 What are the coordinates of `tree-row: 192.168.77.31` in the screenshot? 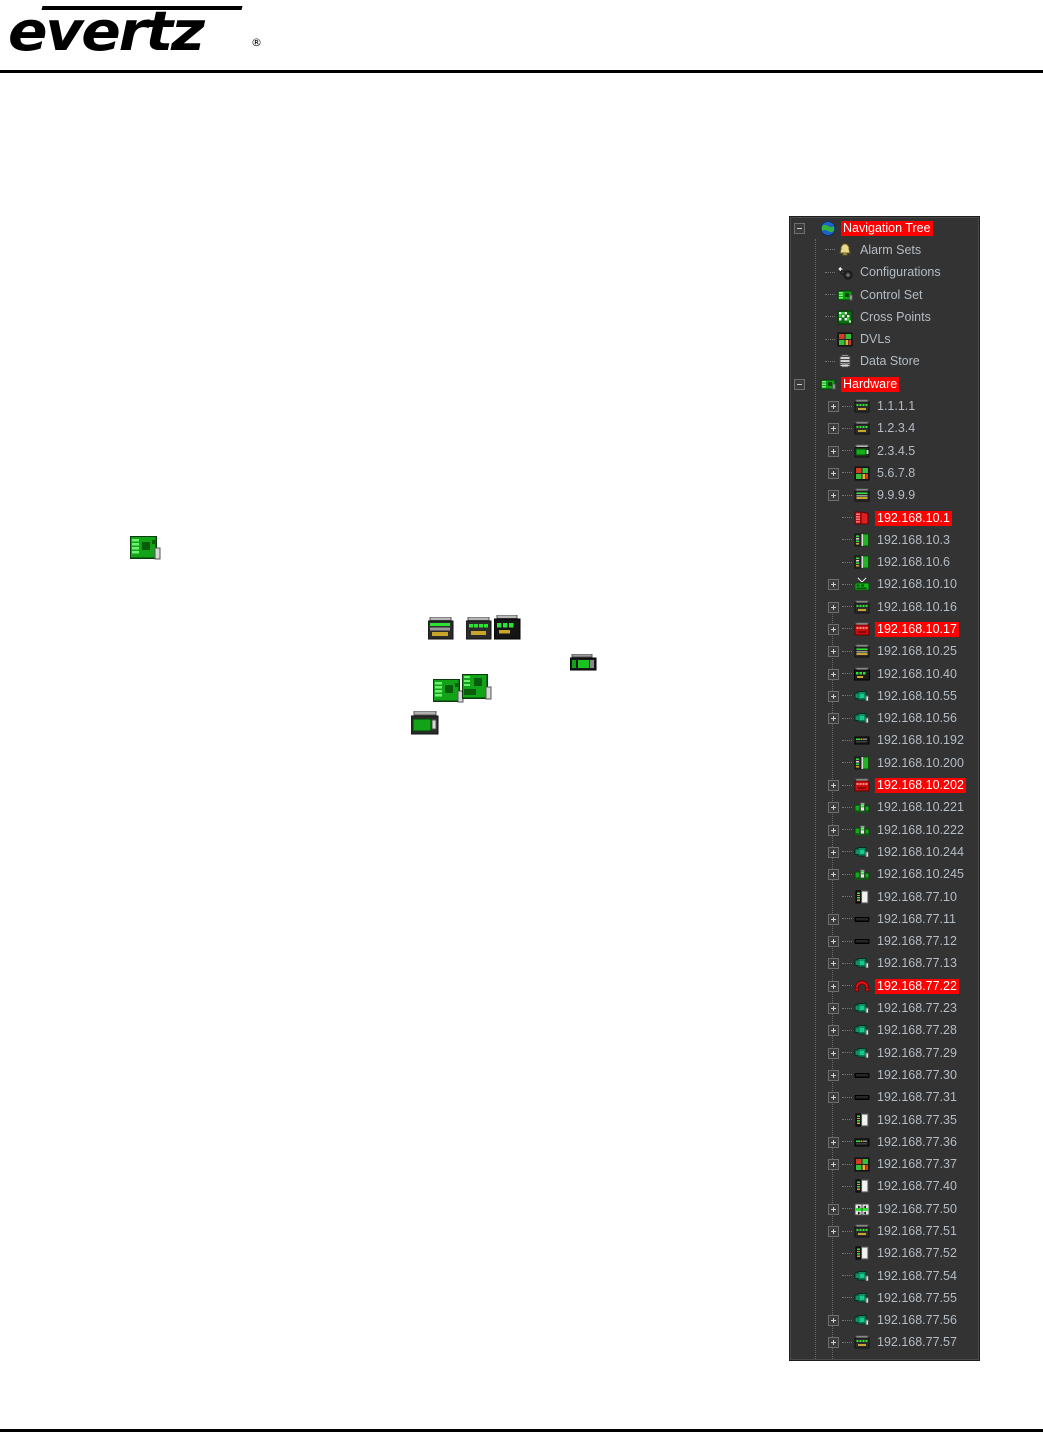 It's located at (884, 1098).